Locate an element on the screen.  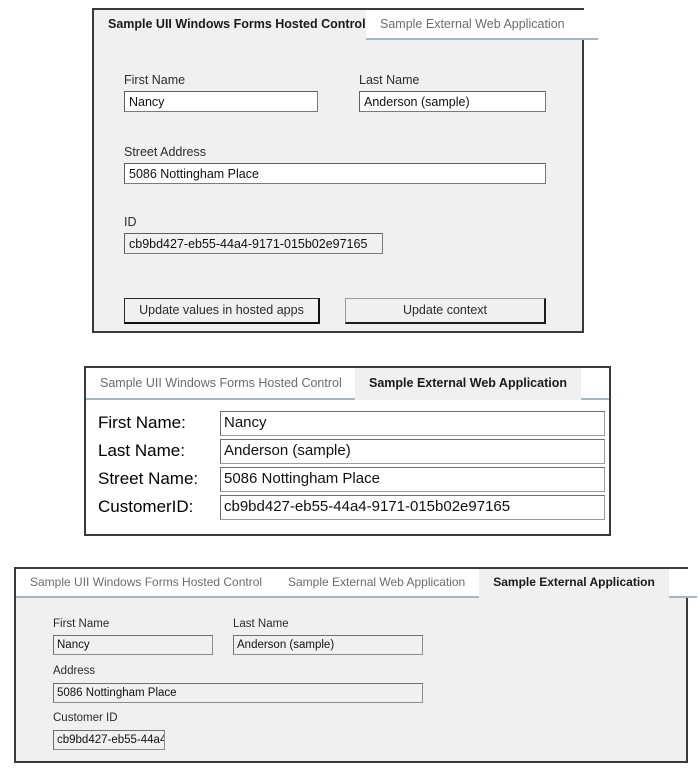
first-name-field: Nancy is located at coordinates (412, 423).